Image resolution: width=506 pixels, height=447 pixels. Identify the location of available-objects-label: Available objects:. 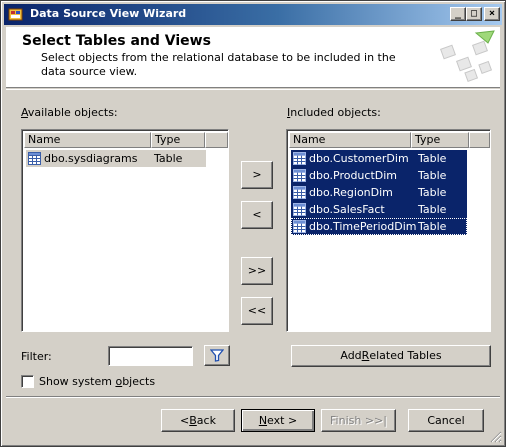
(69, 112).